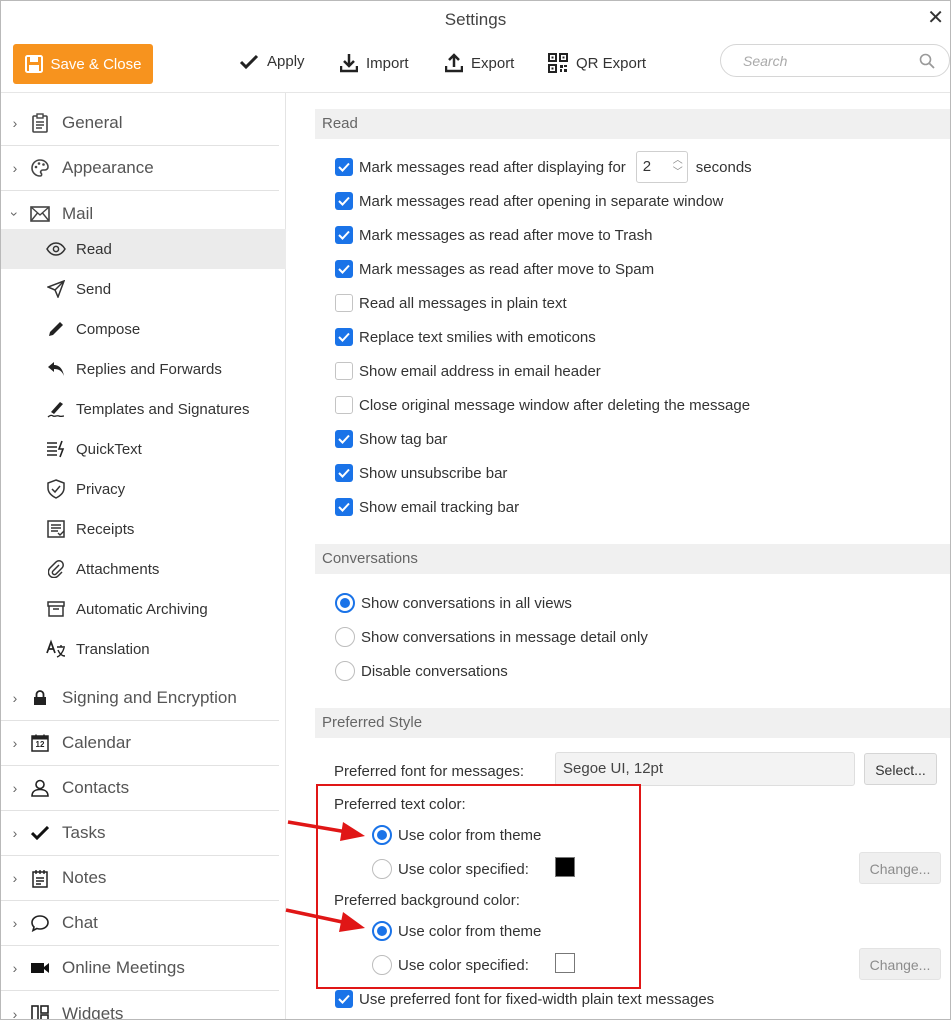  What do you see at coordinates (143, 449) in the screenshot?
I see `sidebar-item-quicktext: QuickText` at bounding box center [143, 449].